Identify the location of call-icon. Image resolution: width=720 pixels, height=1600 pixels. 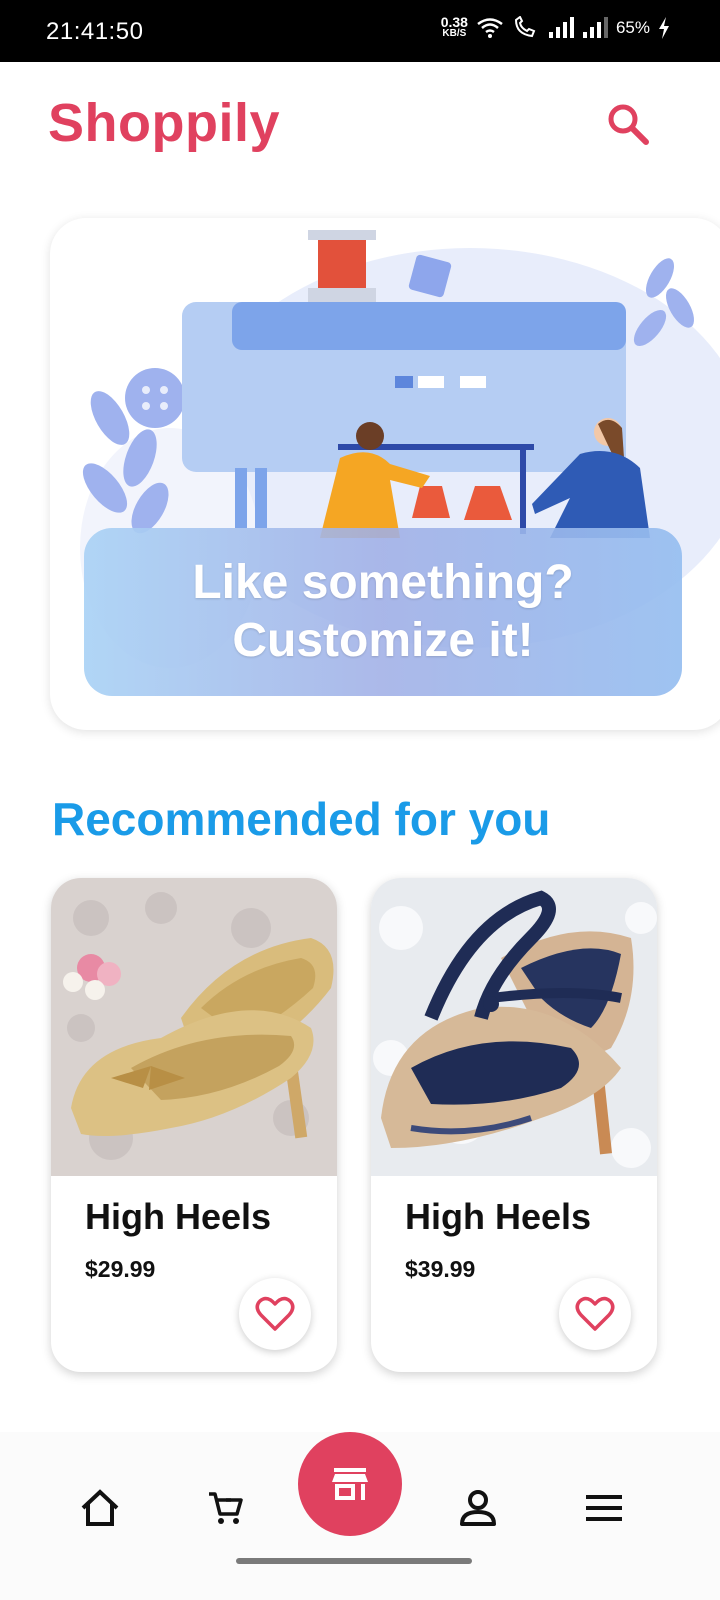
(525, 27).